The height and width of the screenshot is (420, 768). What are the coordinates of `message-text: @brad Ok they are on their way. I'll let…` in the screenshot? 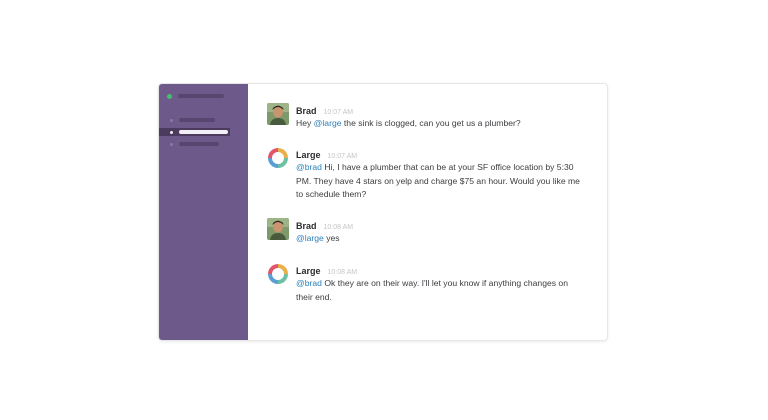 It's located at (441, 290).